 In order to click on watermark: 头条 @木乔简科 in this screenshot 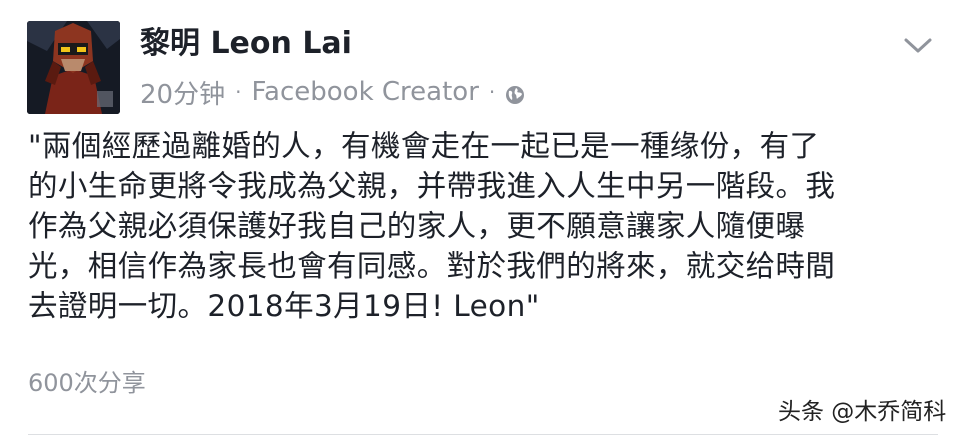, I will do `click(862, 412)`.